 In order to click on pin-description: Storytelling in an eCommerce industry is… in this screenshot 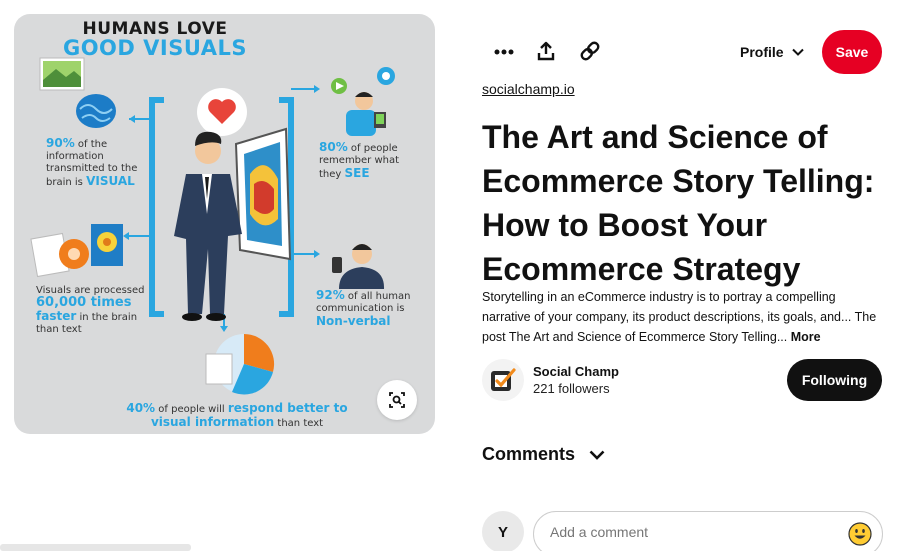, I will do `click(682, 317)`.